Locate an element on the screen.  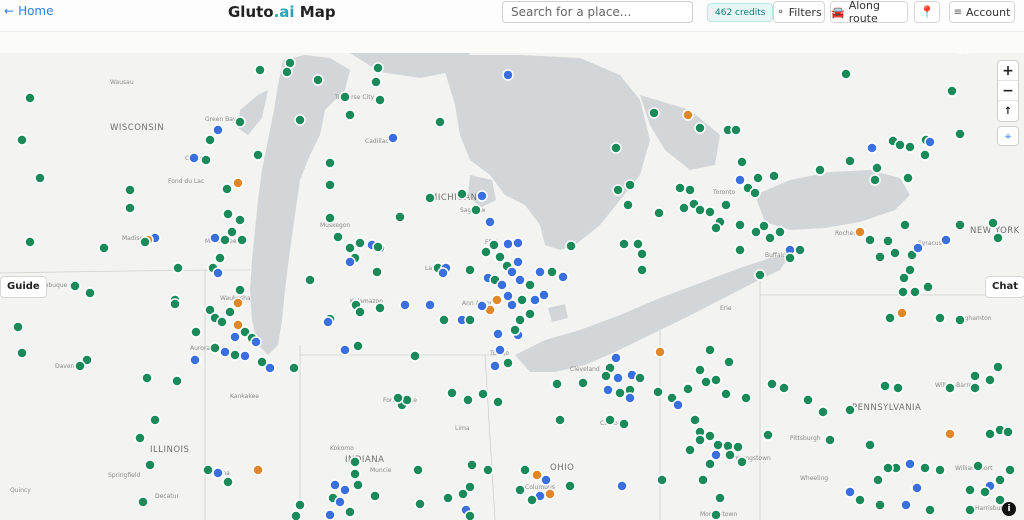
zoom-in-button: + is located at coordinates (1008, 71).